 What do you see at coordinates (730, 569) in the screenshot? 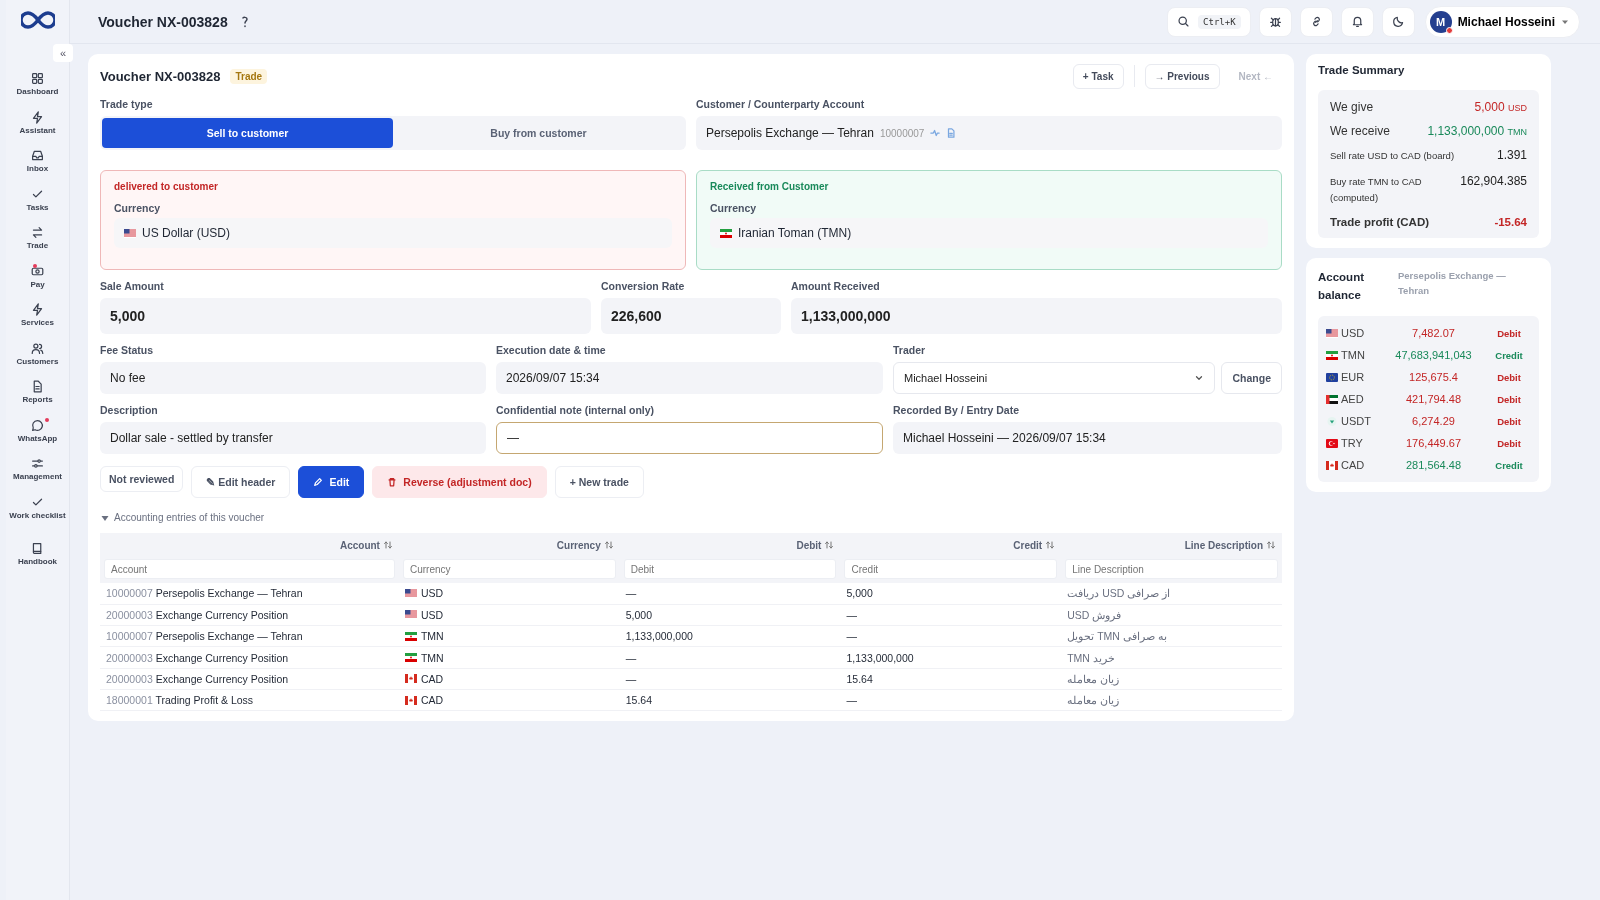
I see `filter-input: Debit` at bounding box center [730, 569].